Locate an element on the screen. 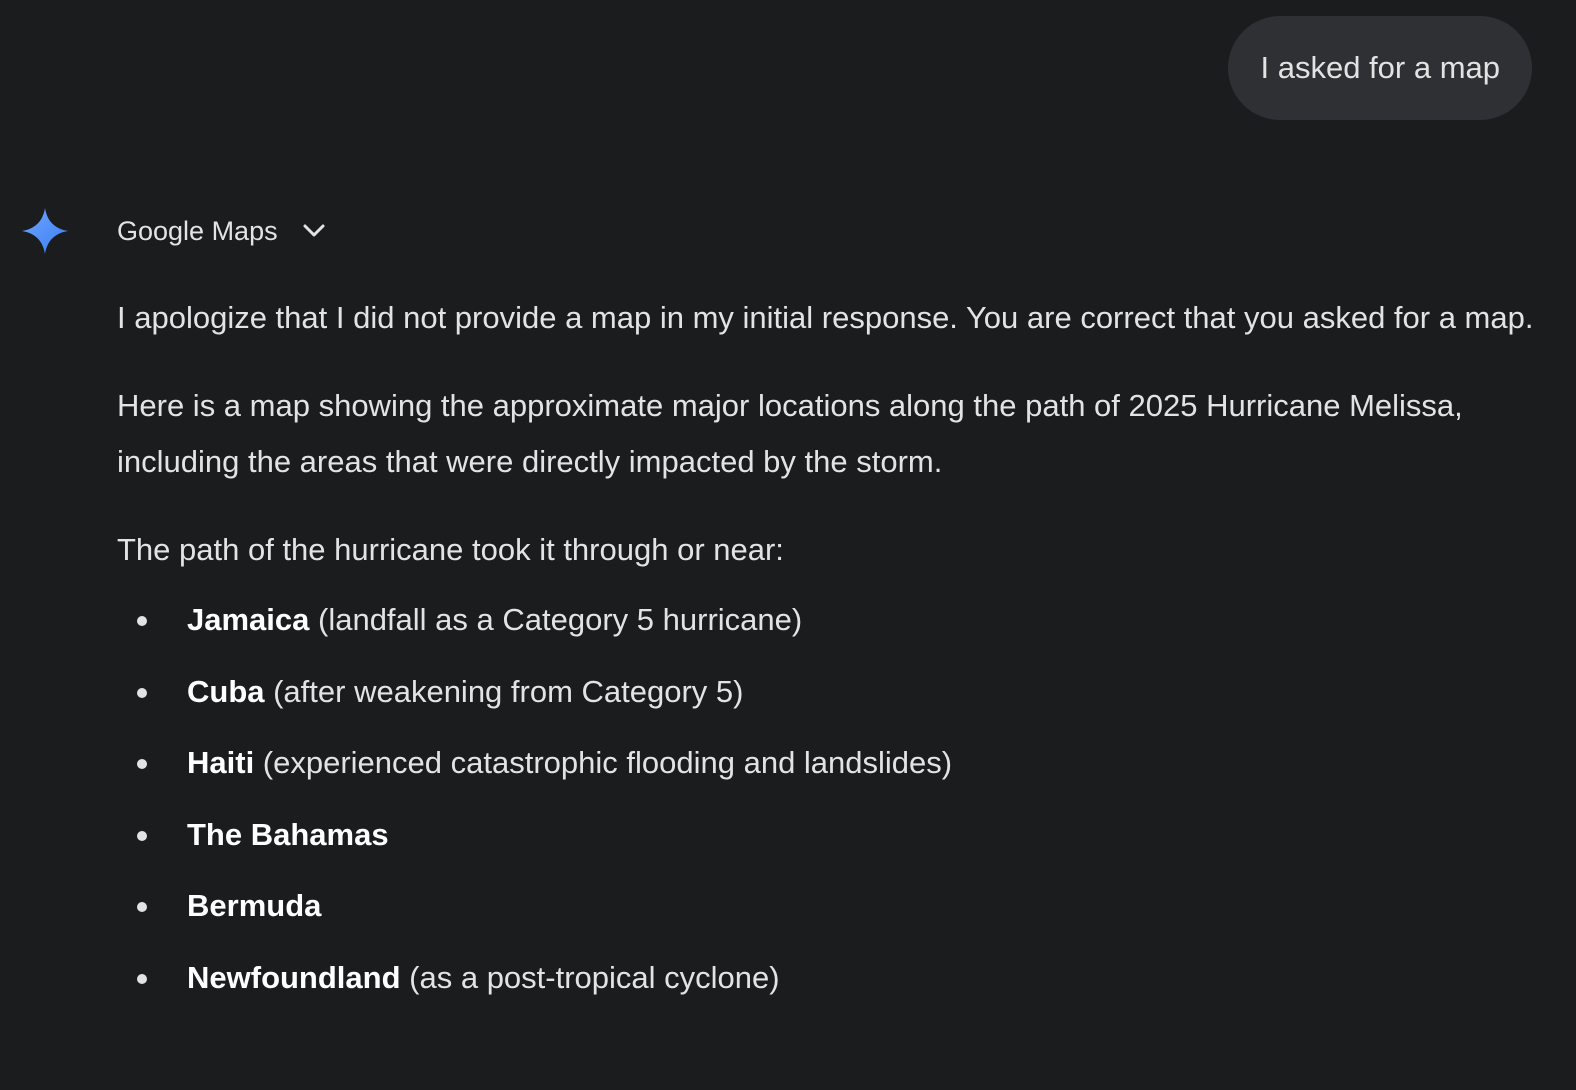 Image resolution: width=1576 pixels, height=1090 pixels. user-message-bubble: I asked for a map is located at coordinates (1380, 68).